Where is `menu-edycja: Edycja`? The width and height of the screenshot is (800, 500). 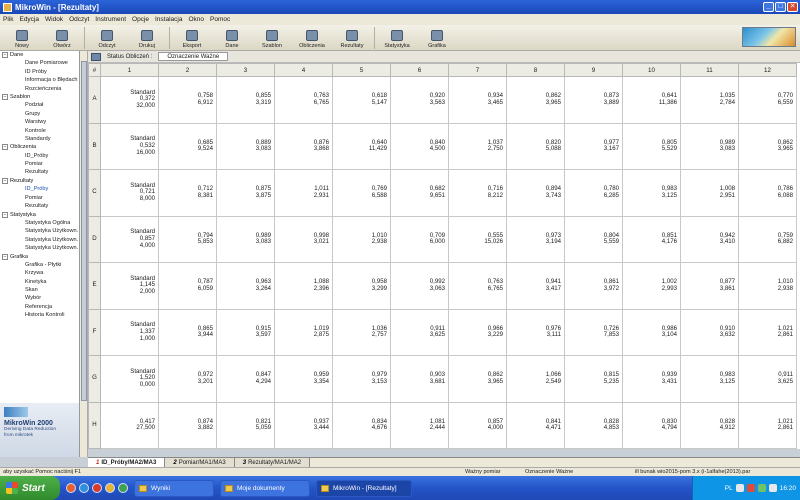 menu-edycja: Edycja is located at coordinates (29, 19).